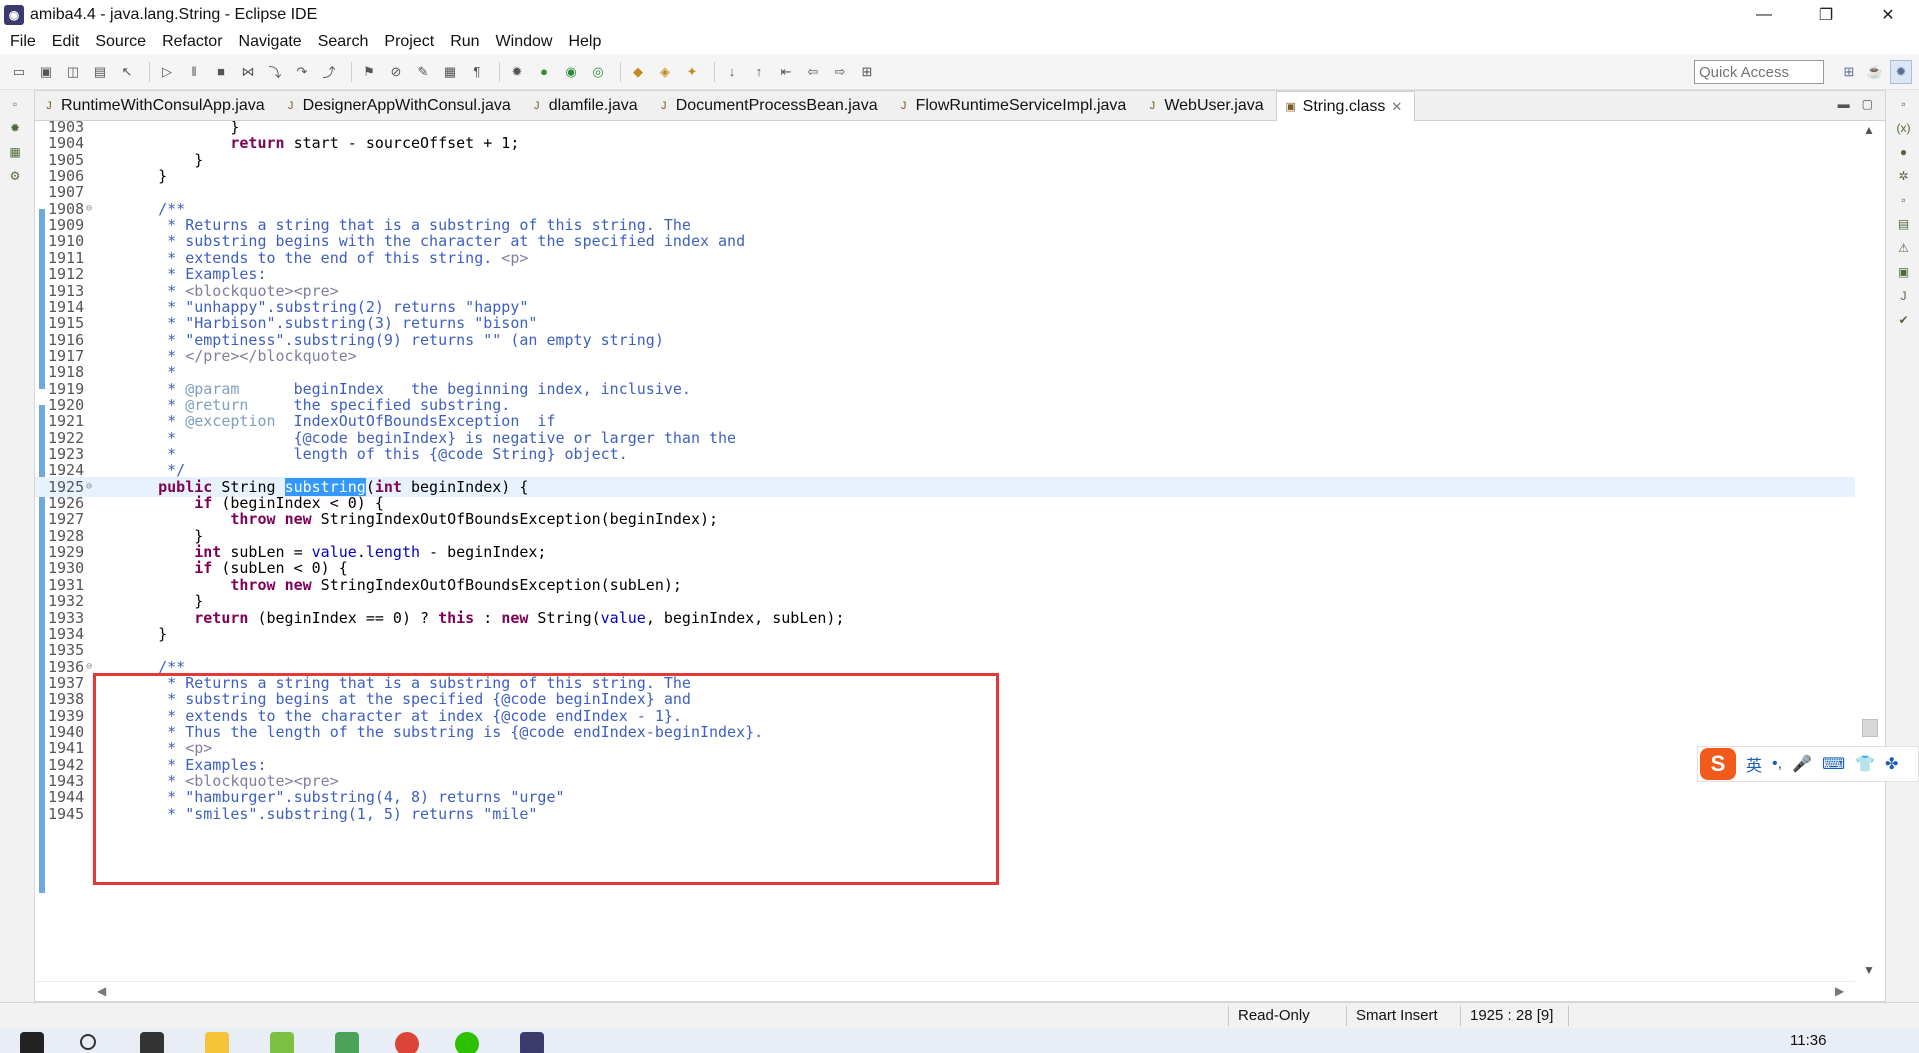 This screenshot has height=1053, width=1919. I want to click on show-whitespace-icon: ¶, so click(477, 72).